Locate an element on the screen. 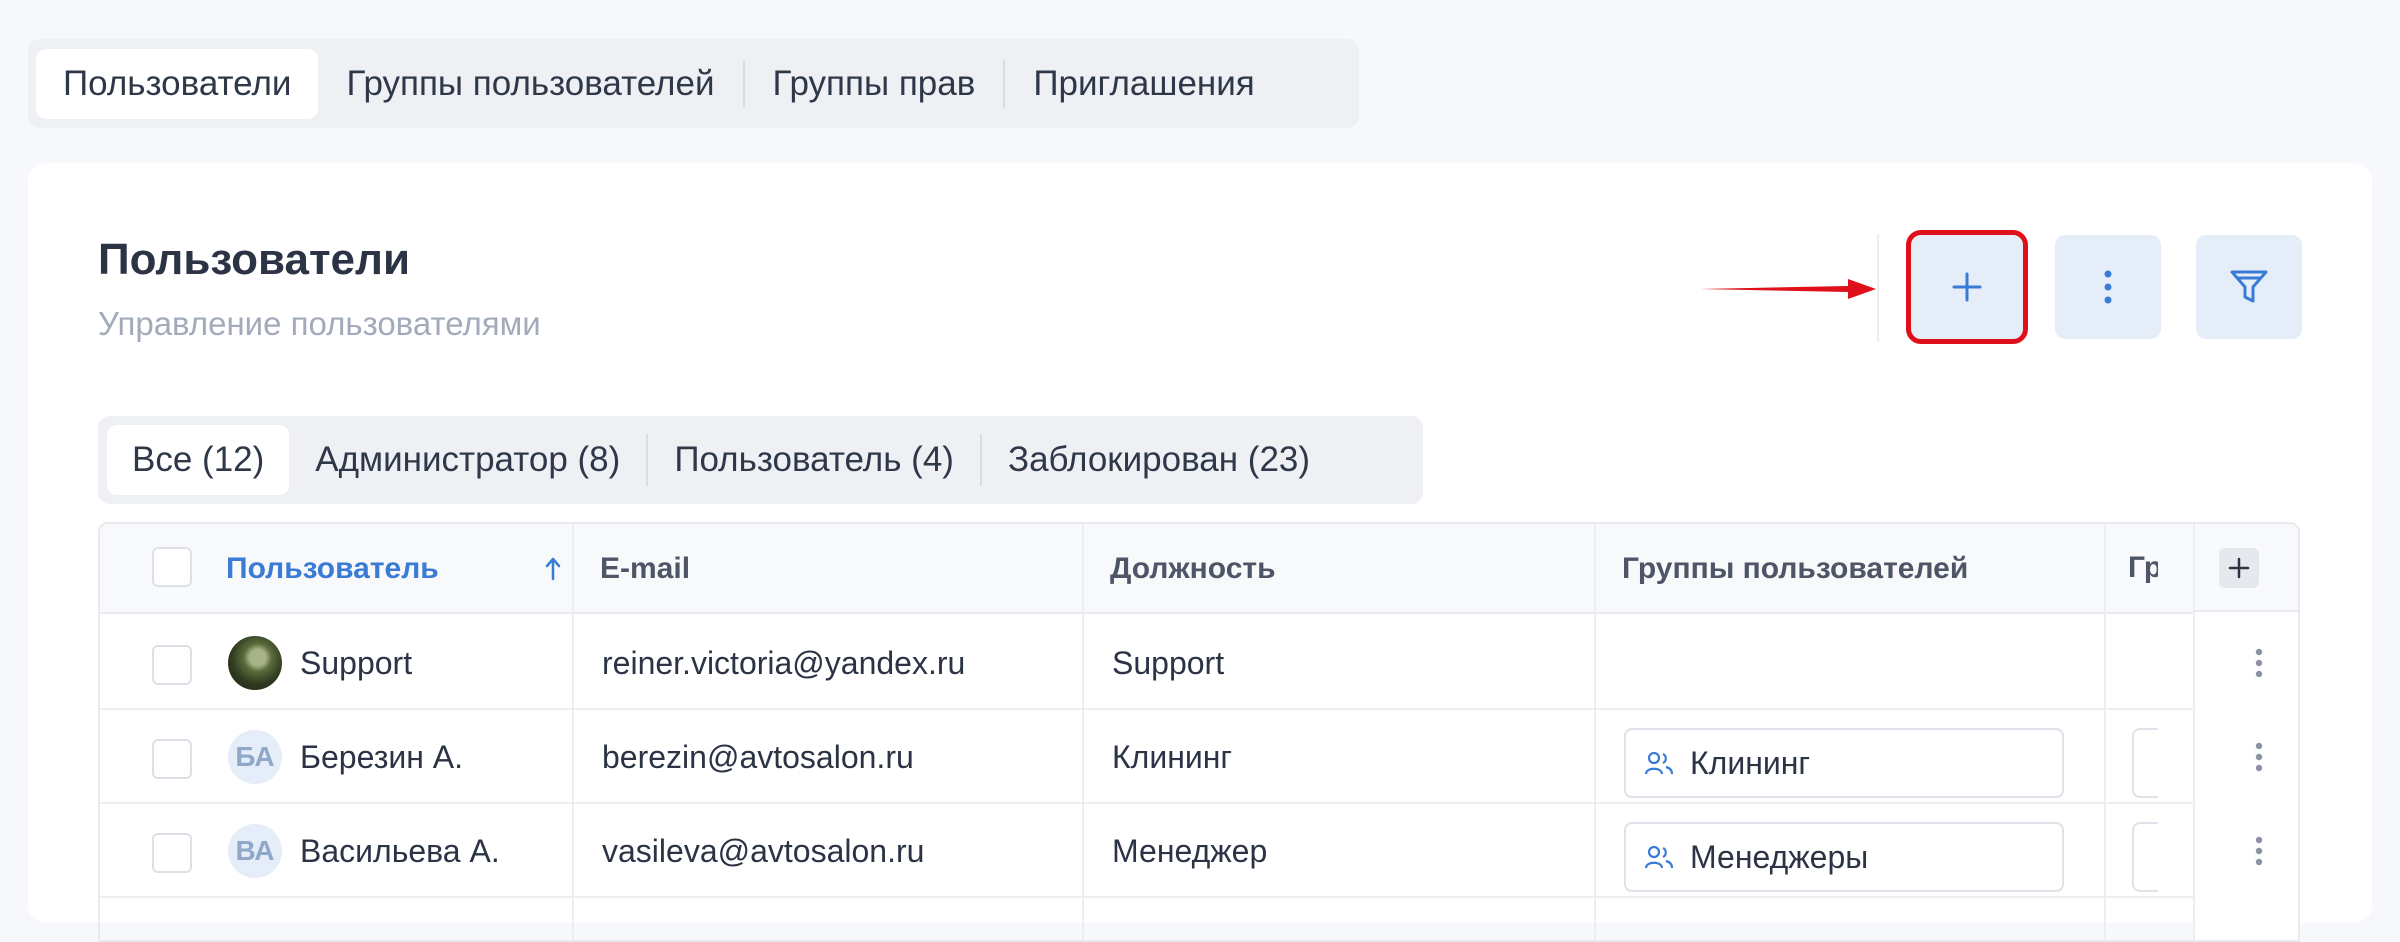  user-name: Васильева А. is located at coordinates (400, 851).